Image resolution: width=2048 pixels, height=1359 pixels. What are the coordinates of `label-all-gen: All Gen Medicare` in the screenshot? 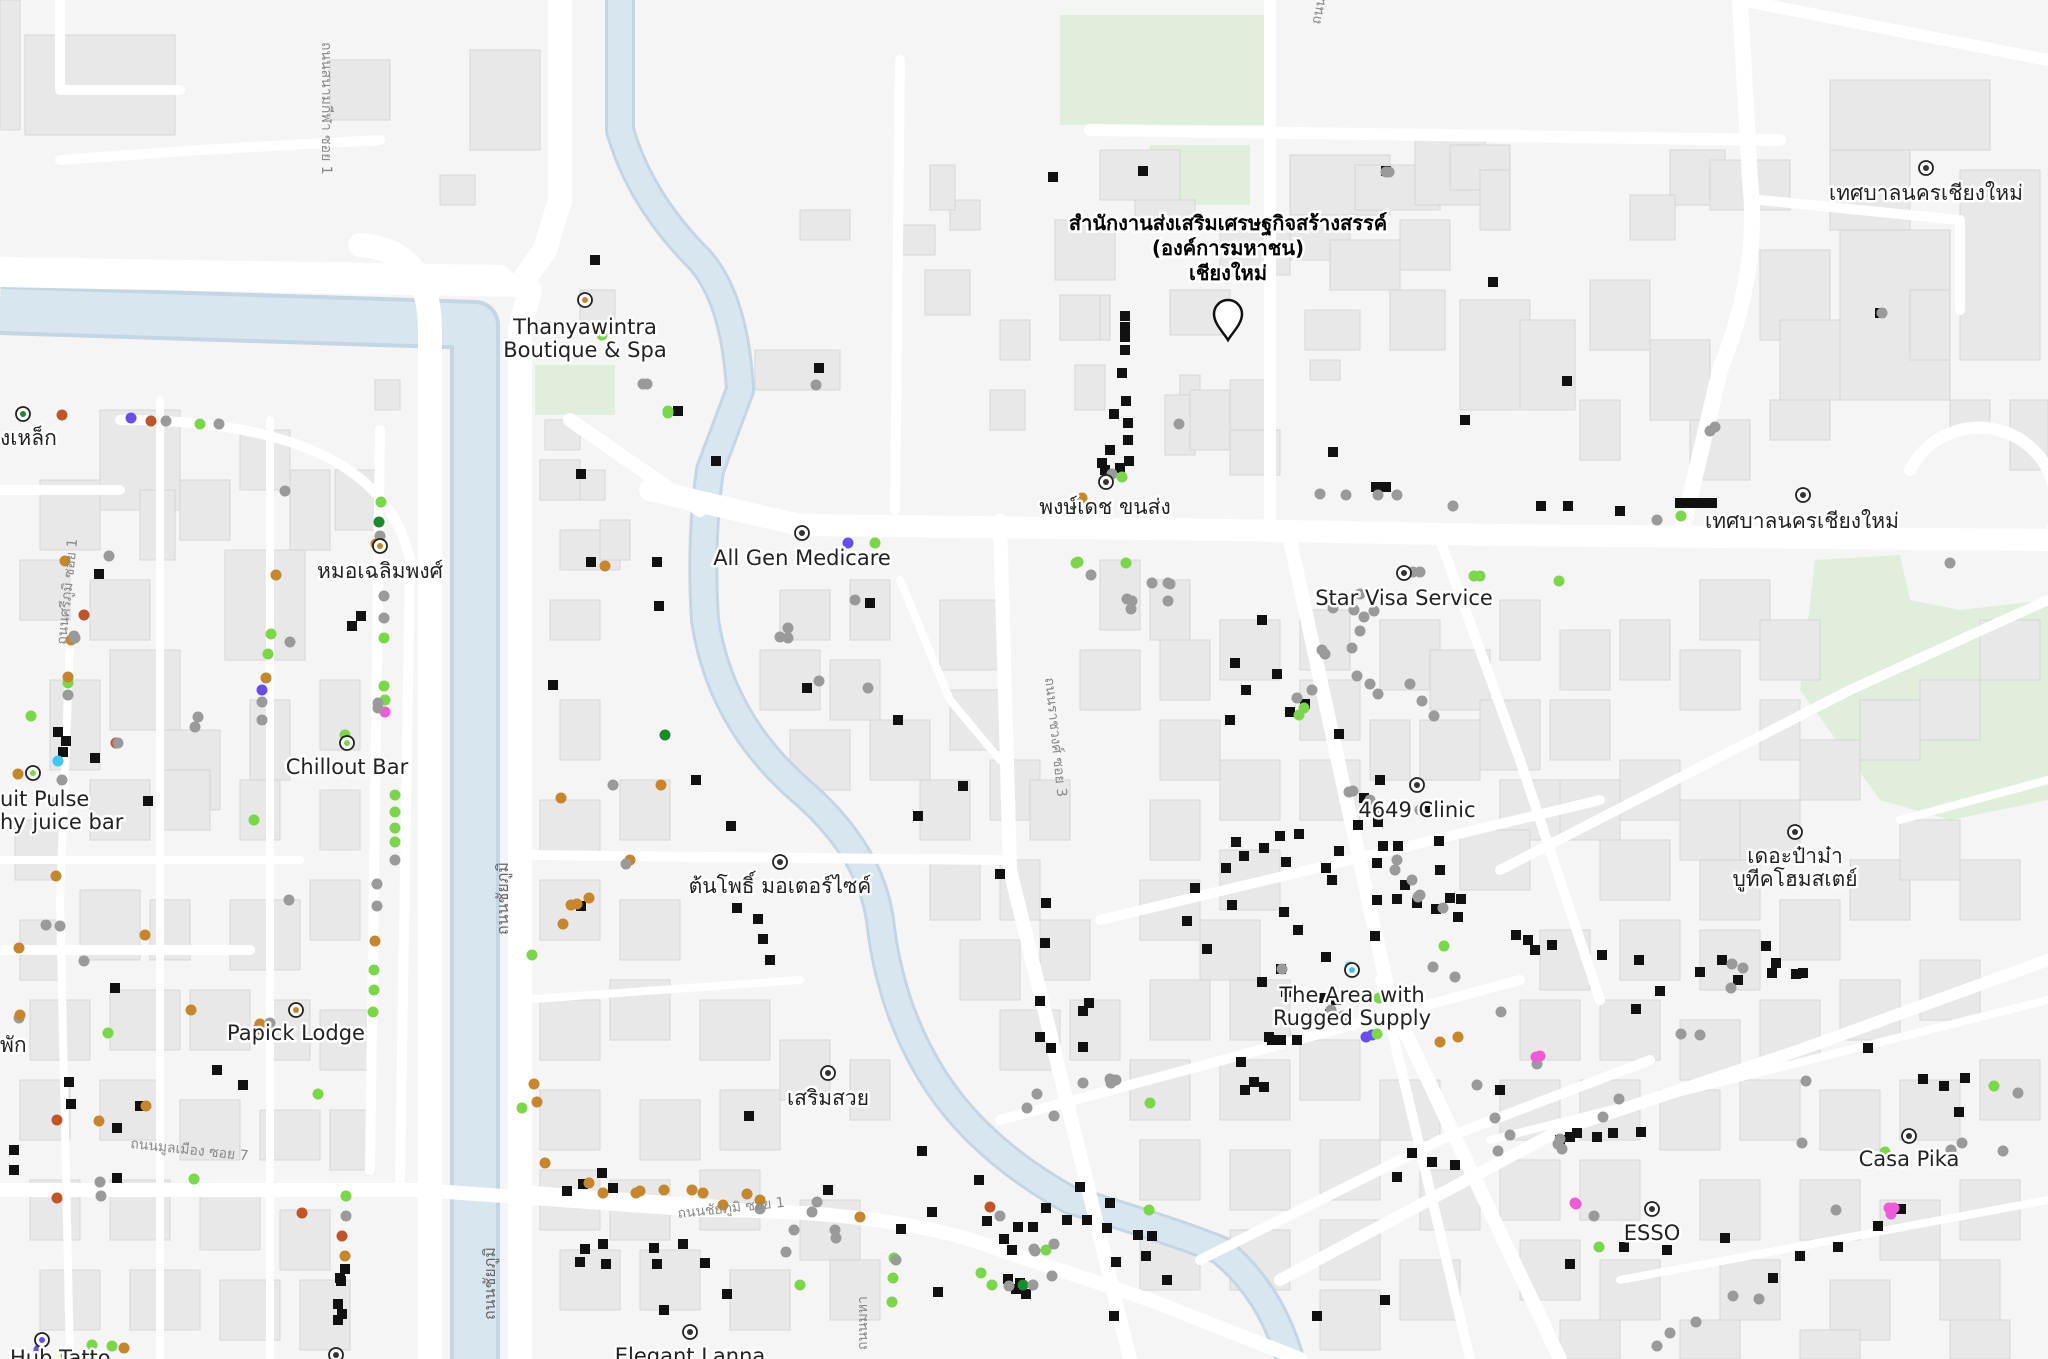 It's located at (802, 558).